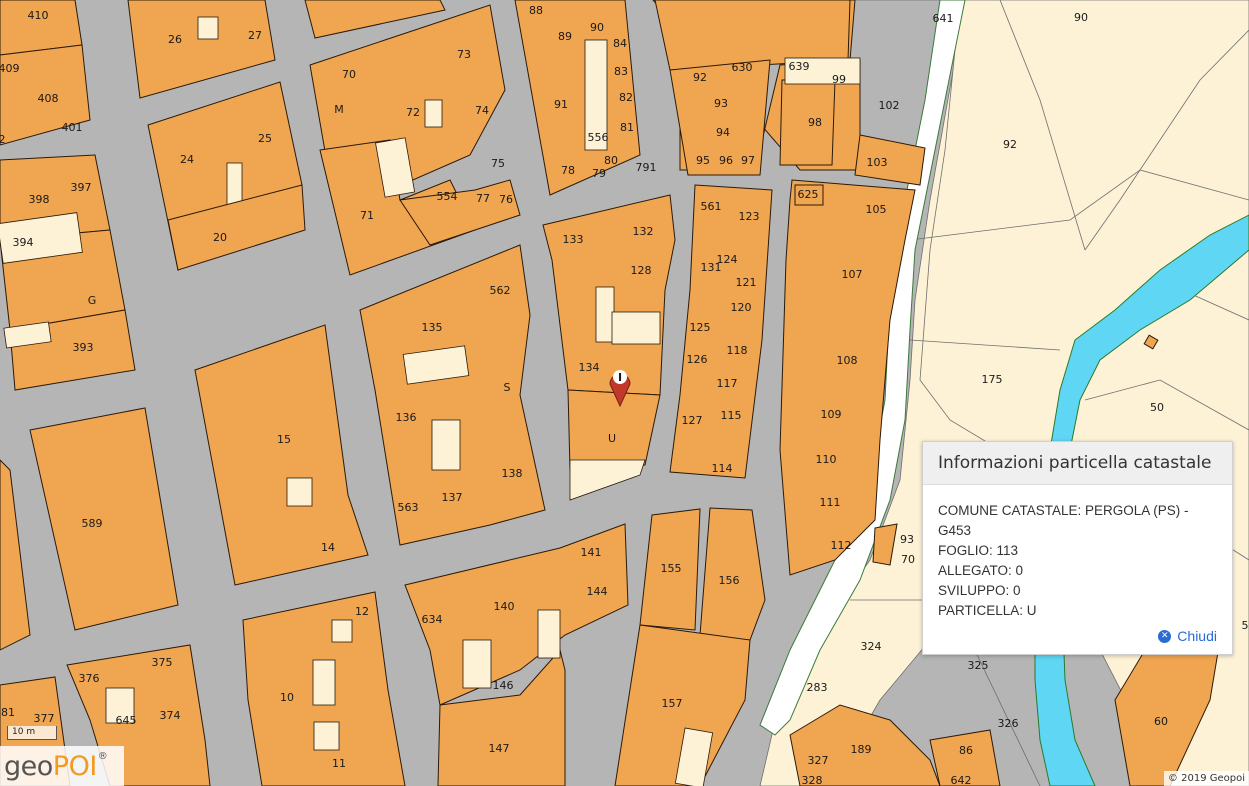  What do you see at coordinates (697, 359) in the screenshot?
I see `parcel-label: 126` at bounding box center [697, 359].